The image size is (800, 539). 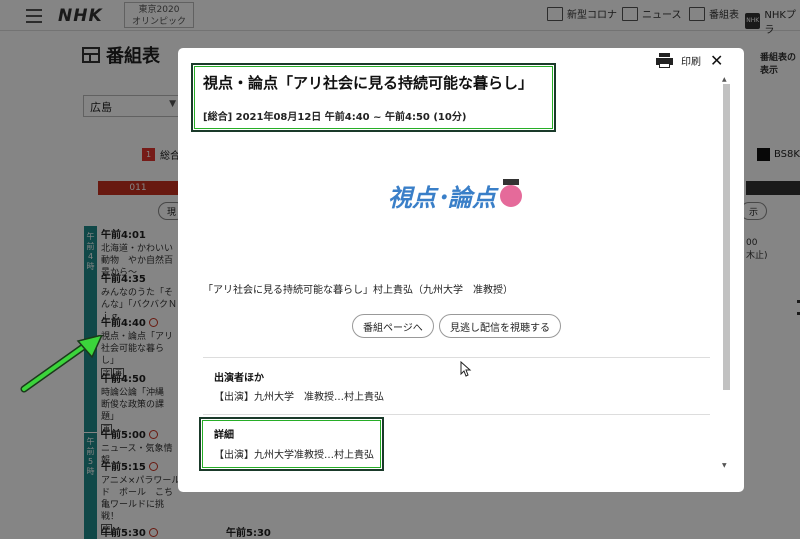 I want to click on program-logo-image: 視点･論点, so click(x=455, y=195).